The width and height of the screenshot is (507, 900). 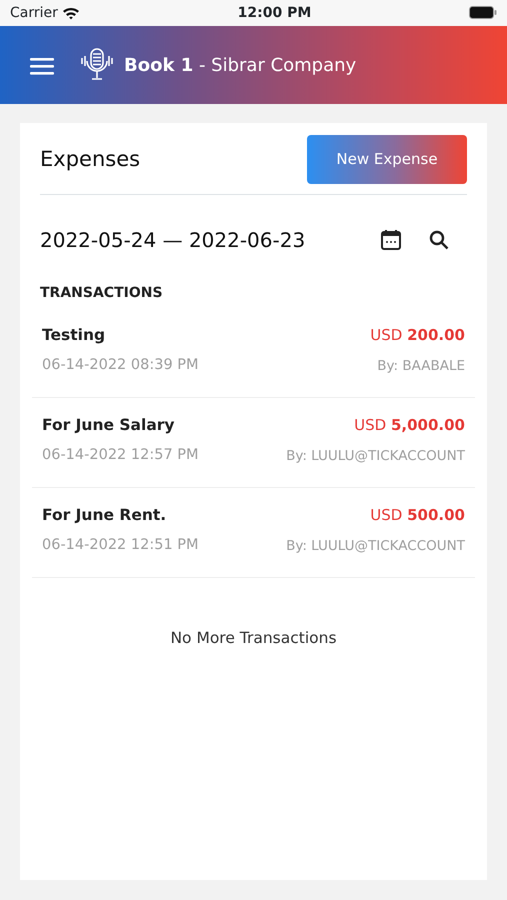 What do you see at coordinates (120, 366) in the screenshot?
I see `transaction-date: 06-14-2022 08:39 PM` at bounding box center [120, 366].